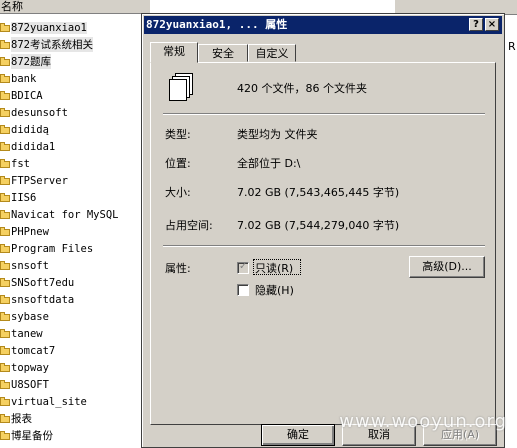 This screenshot has height=448, width=517. I want to click on list-item: 872yuanxiao1, so click(75, 27).